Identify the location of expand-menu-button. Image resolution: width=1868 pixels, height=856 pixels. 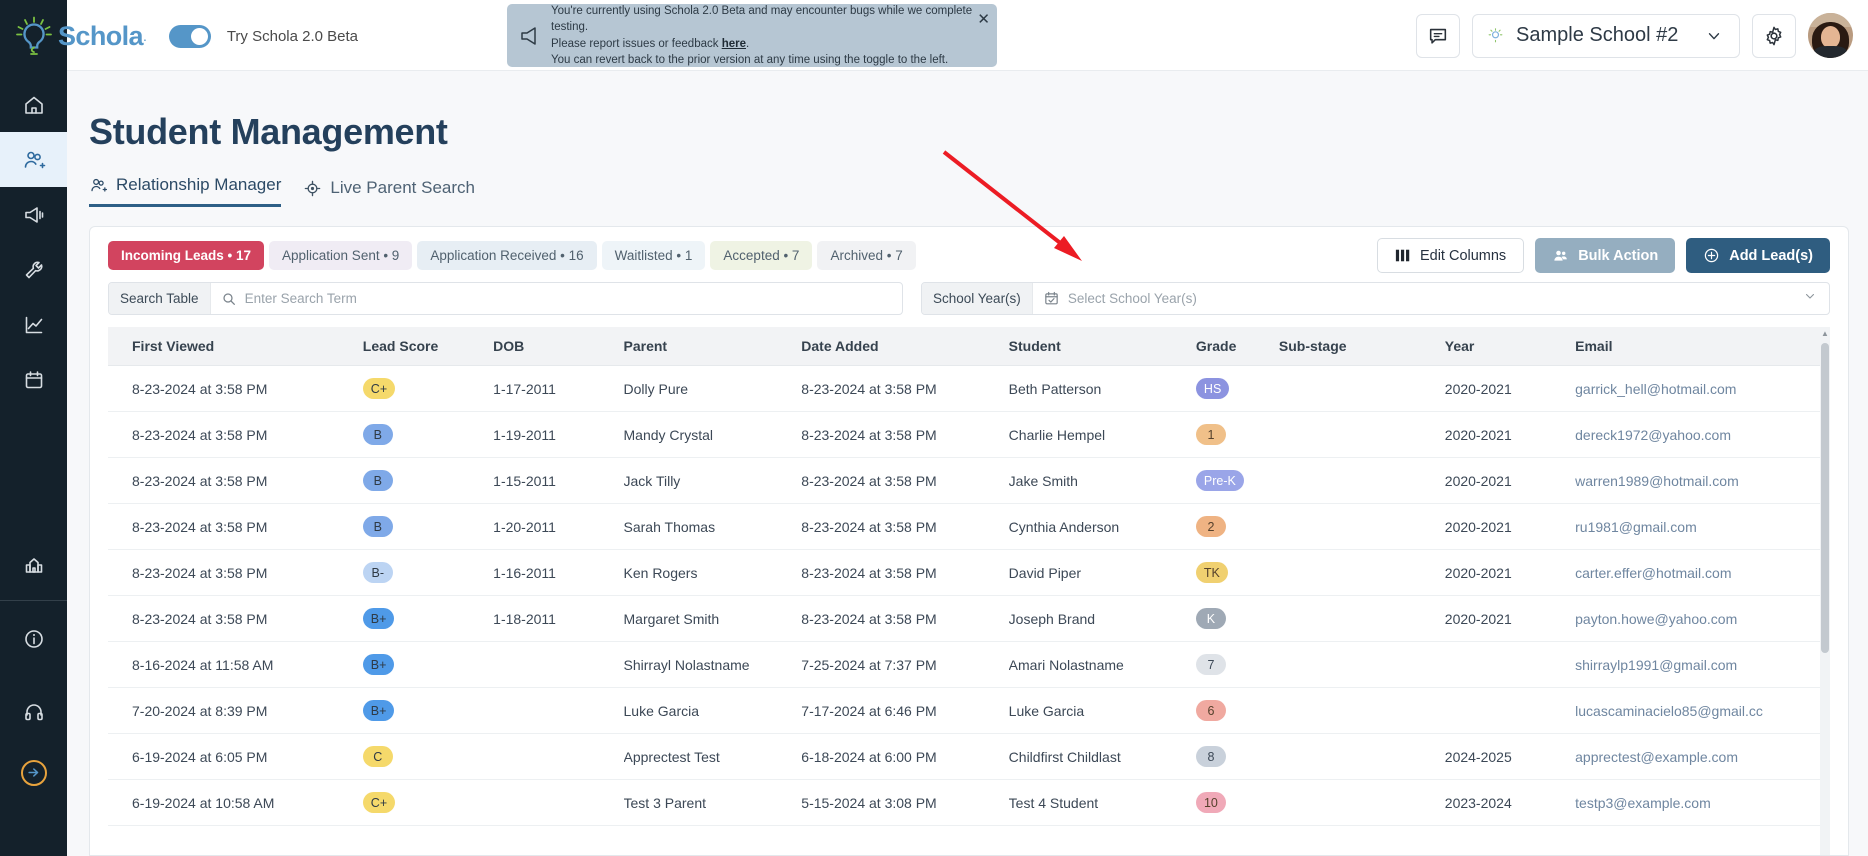
(33, 772).